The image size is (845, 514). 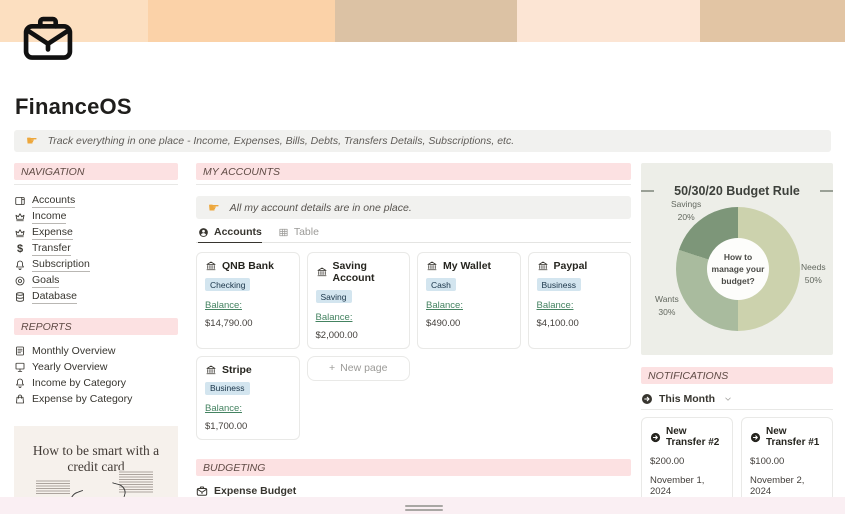 I want to click on budgeting-header: BUDGETING, so click(x=413, y=467).